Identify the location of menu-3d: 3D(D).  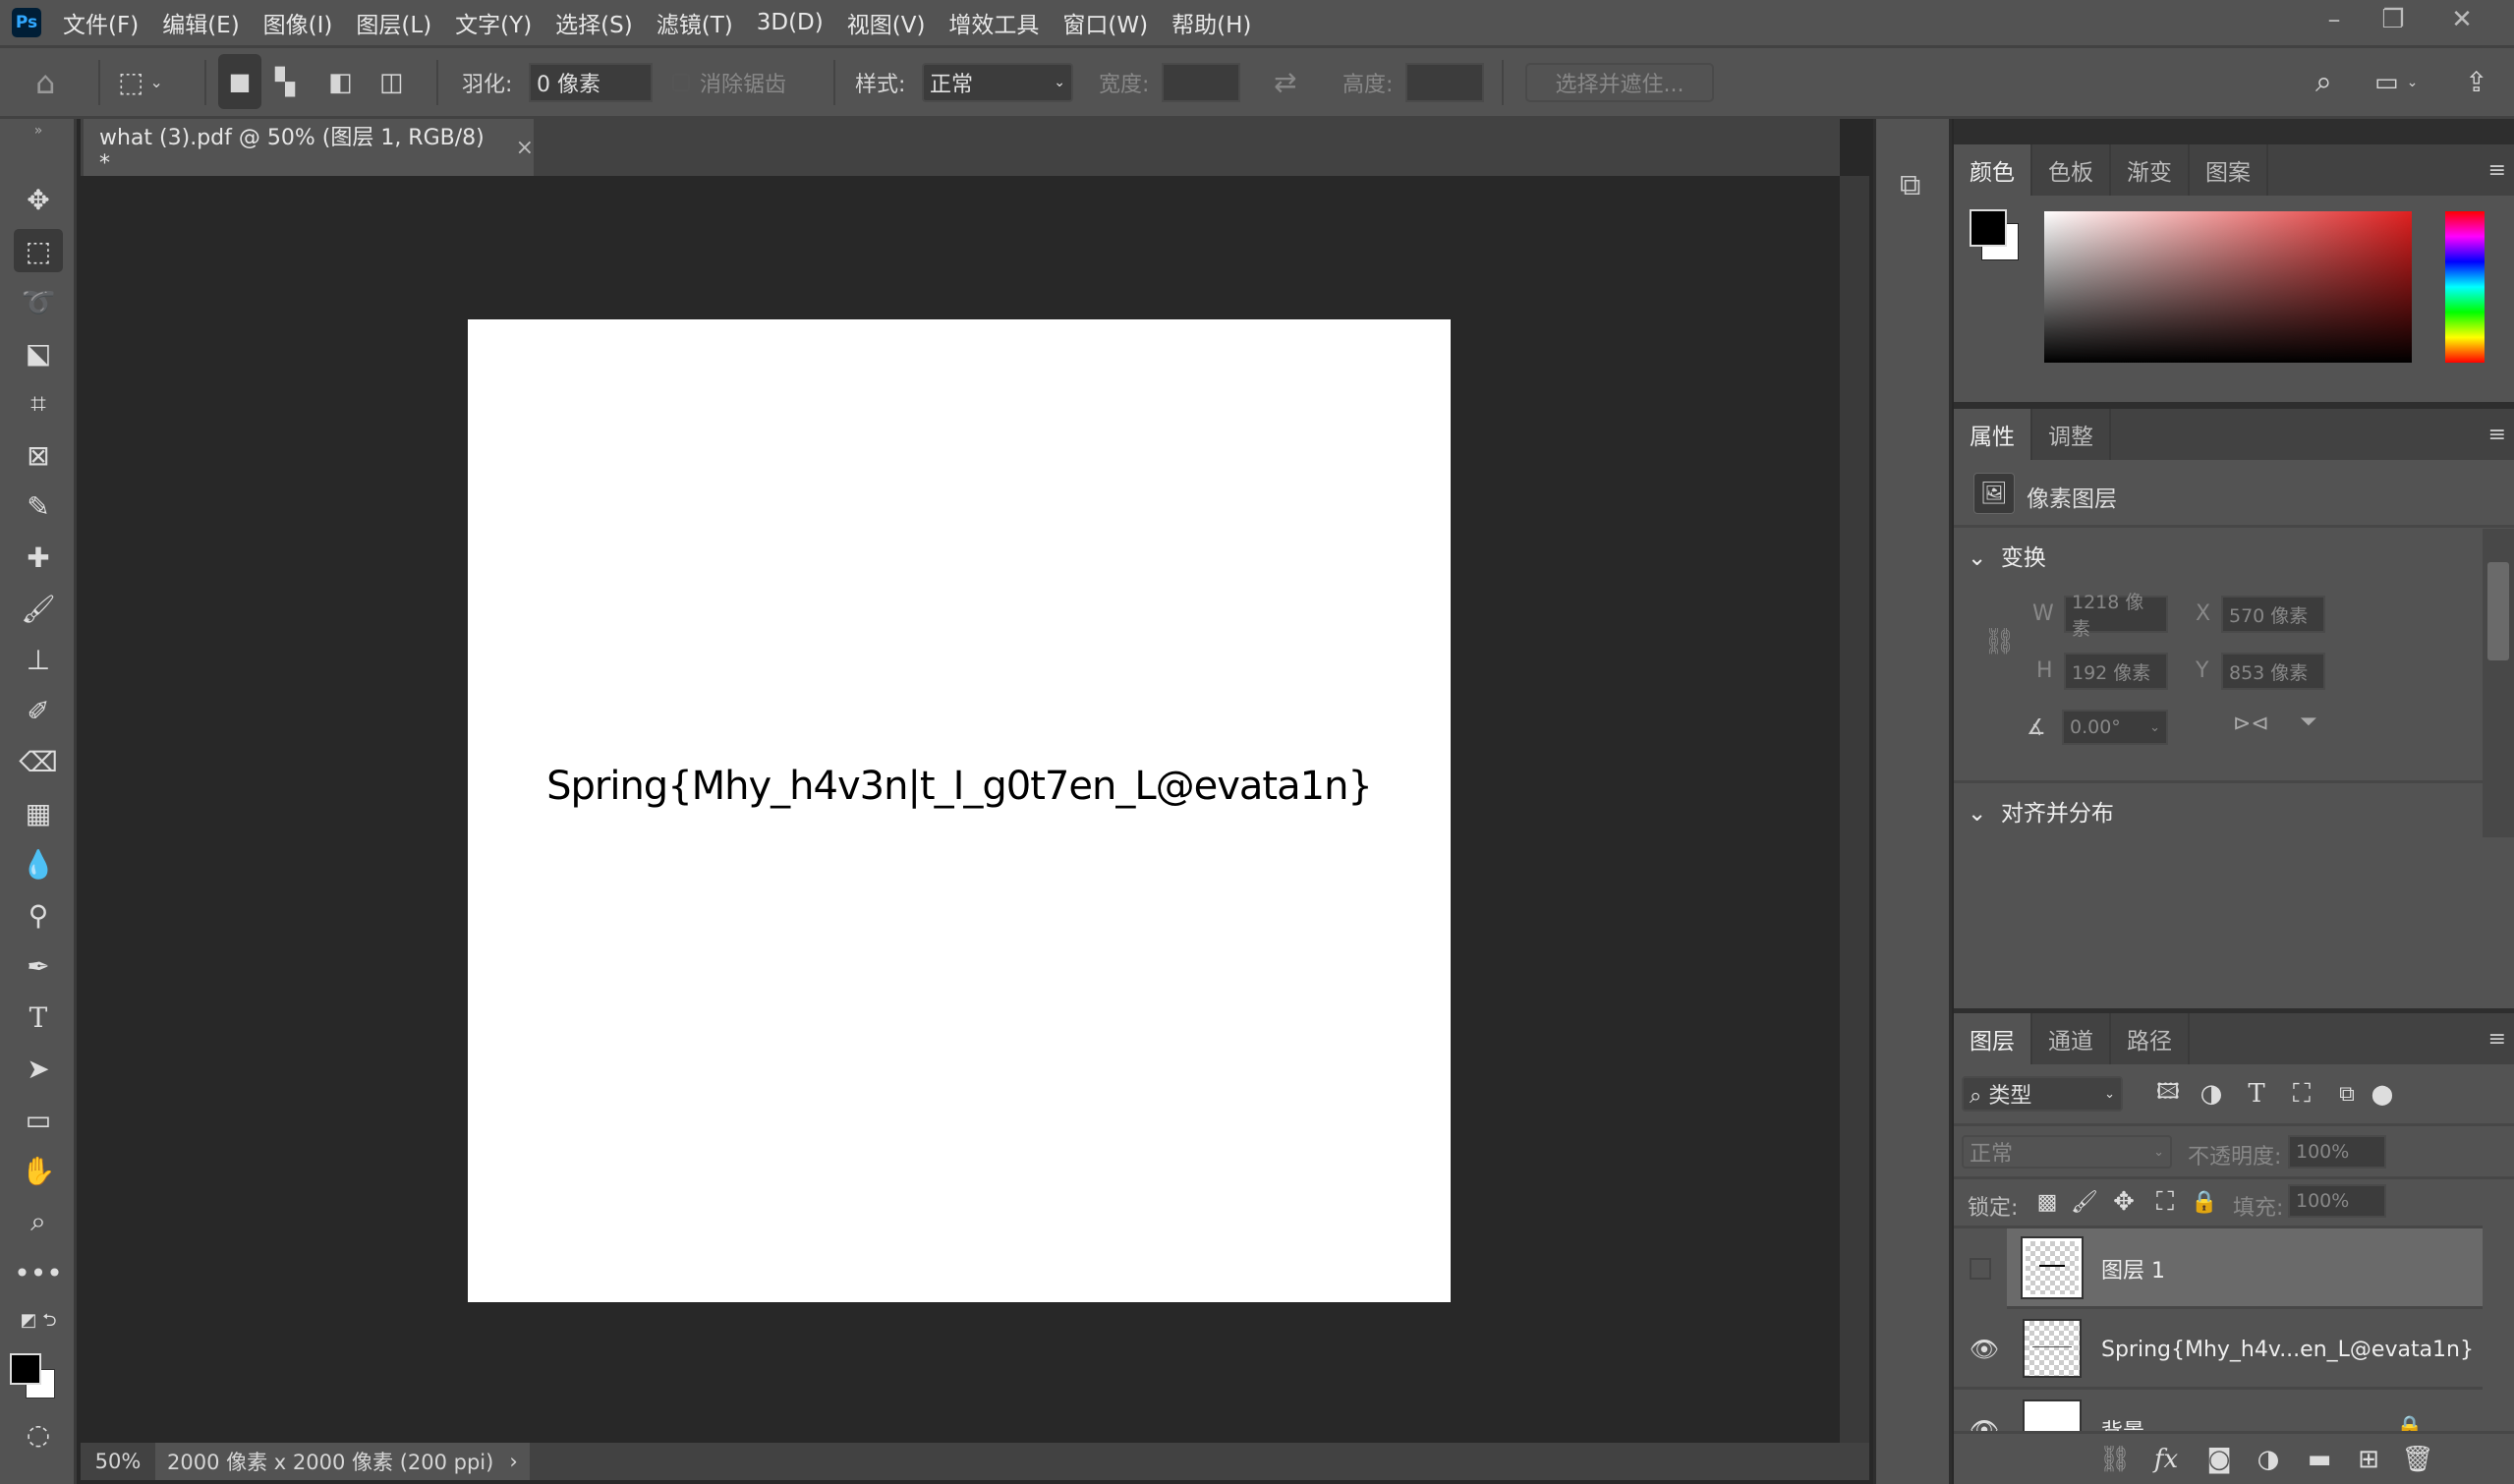
(790, 22).